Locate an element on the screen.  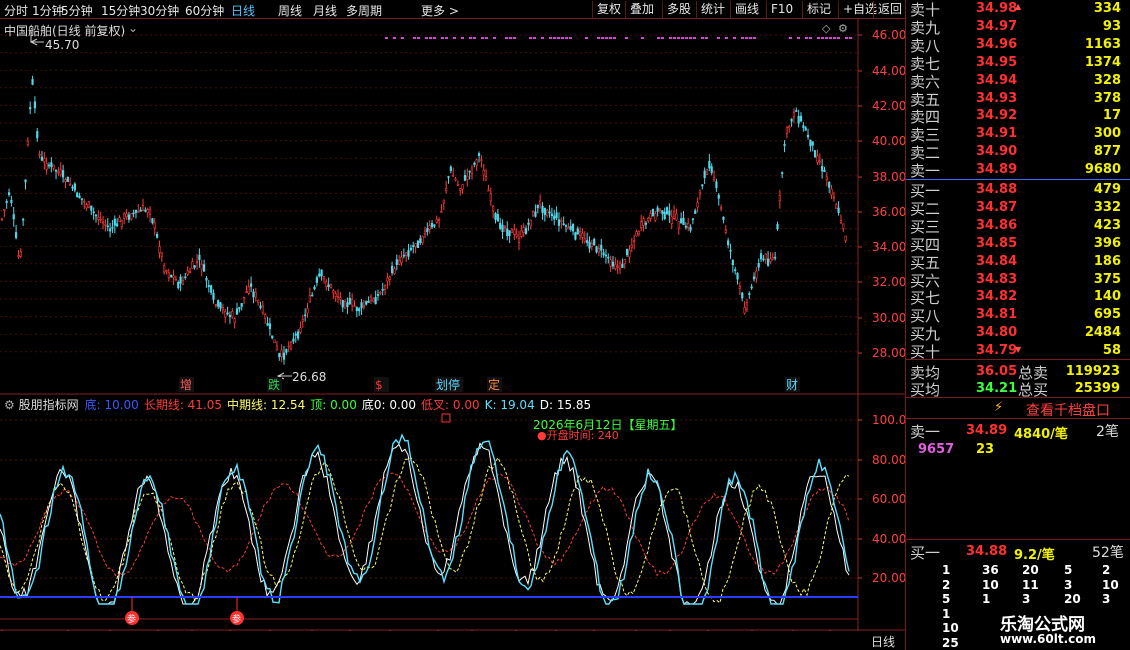
event-marker: 划停 is located at coordinates (448, 384).